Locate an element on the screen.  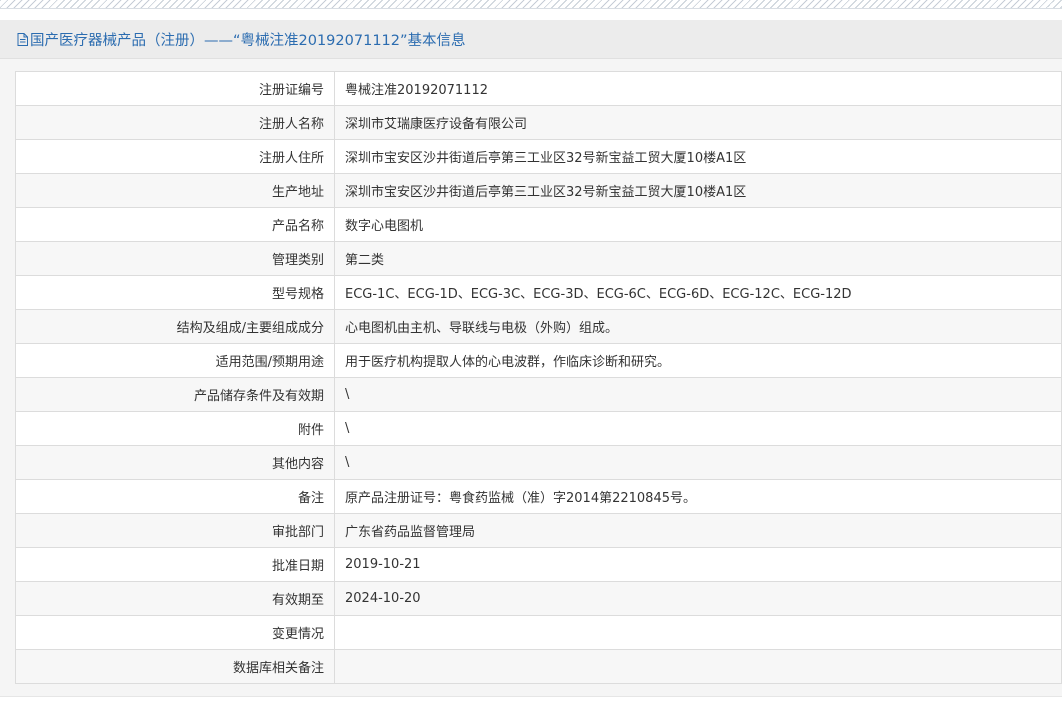
field-value: 用于医疗机构提取人体的心电波群，作临床诊断和研究。 is located at coordinates (698, 360).